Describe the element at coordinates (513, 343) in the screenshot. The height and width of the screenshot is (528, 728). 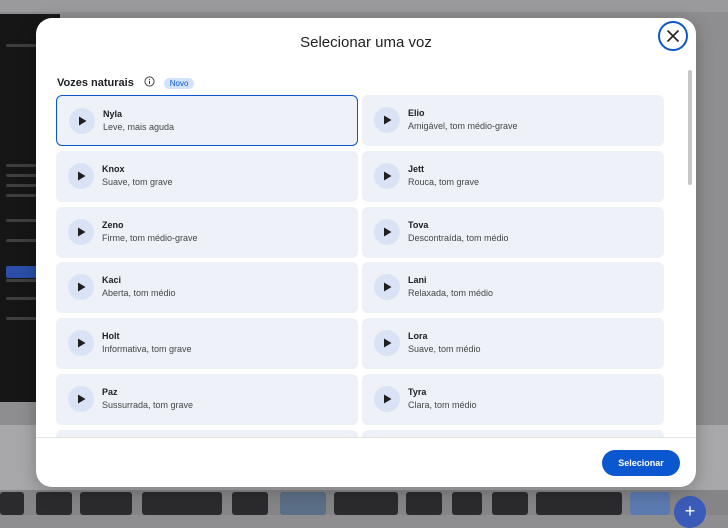
I see `voice-card: Lora Suave, tom médio` at that location.